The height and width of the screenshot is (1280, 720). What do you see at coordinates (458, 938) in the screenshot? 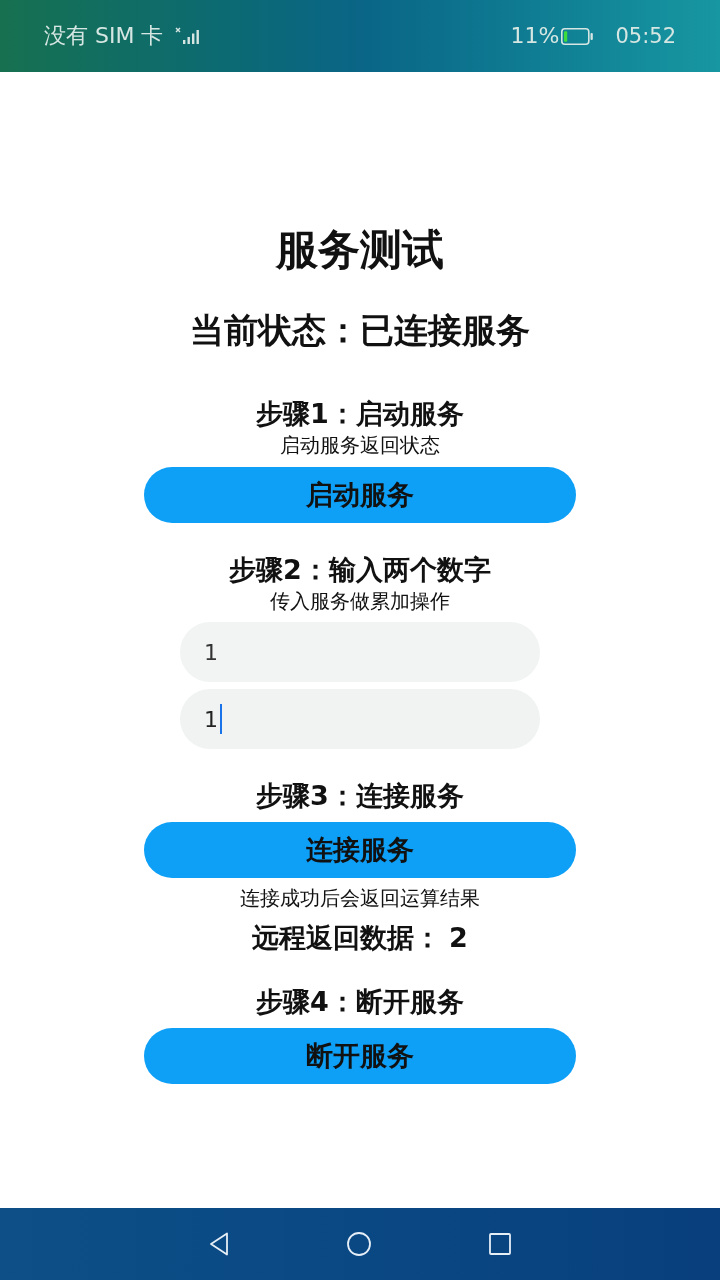
I see `result-value: 2` at bounding box center [458, 938].